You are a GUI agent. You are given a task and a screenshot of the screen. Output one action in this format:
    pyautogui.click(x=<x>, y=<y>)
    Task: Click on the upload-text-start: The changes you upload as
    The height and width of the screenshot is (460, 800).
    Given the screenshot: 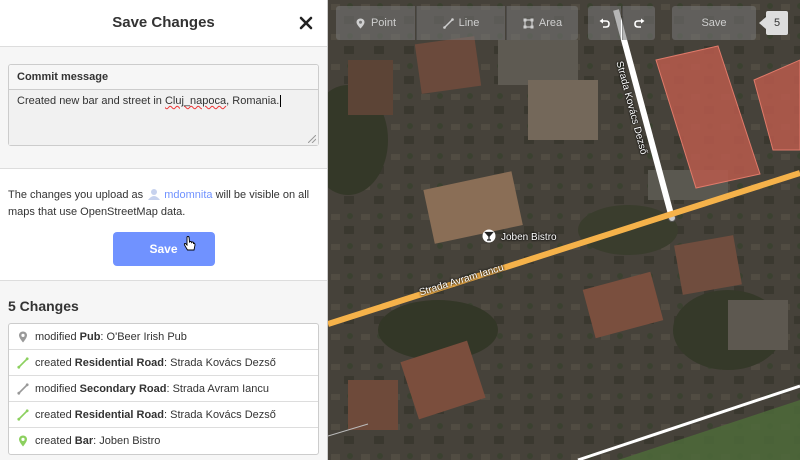 What is the action you would take?
    pyautogui.click(x=76, y=195)
    